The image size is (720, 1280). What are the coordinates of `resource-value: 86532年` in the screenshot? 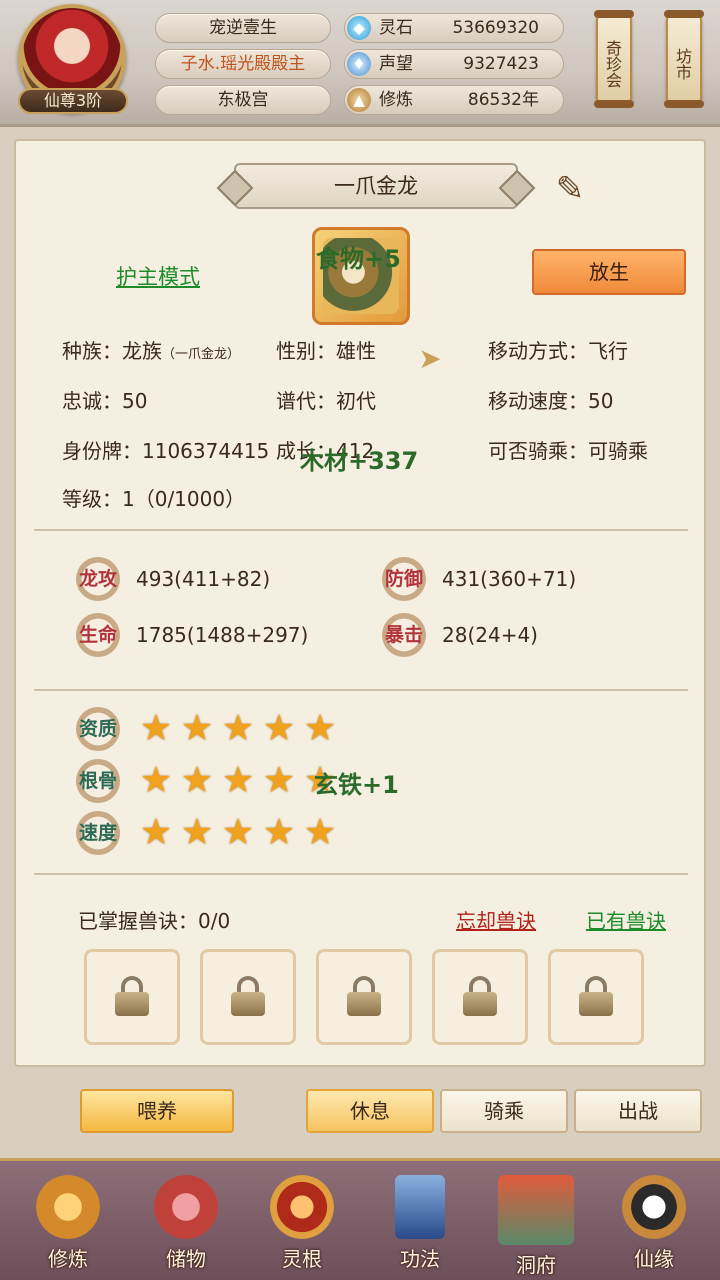 It's located at (503, 100).